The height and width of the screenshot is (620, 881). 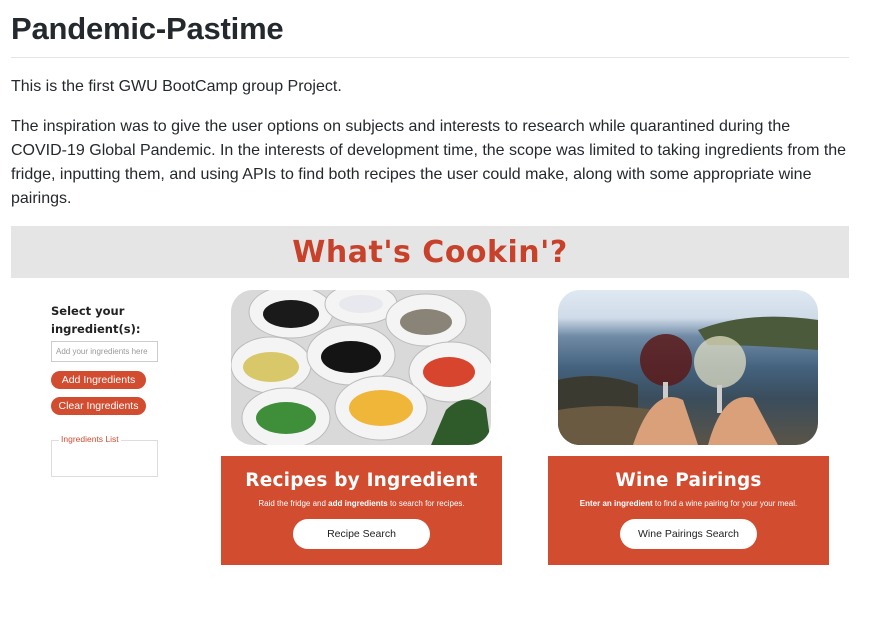 I want to click on recipes-card-title: Recipes by Ingredient, so click(x=361, y=480).